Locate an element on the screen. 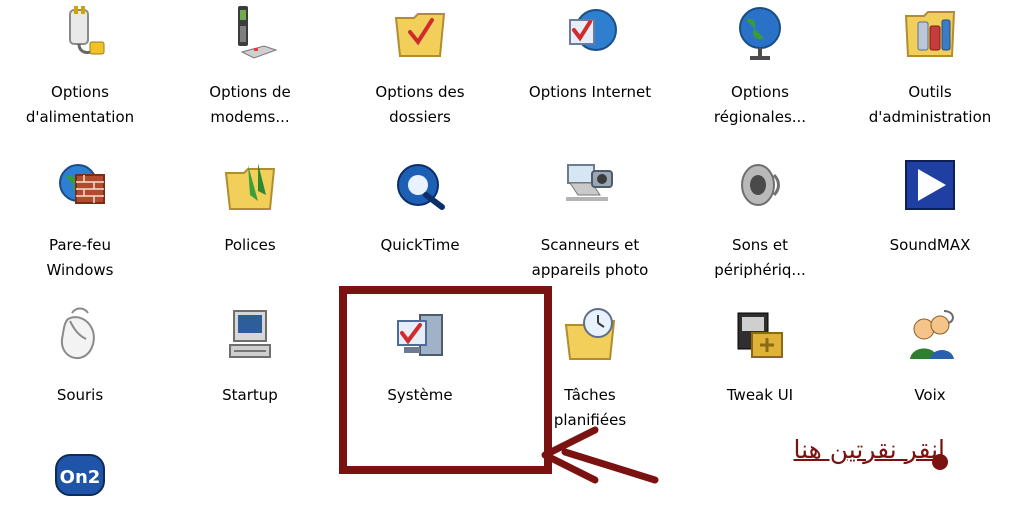 The image size is (1015, 523). item-options-internet: Options Internet is located at coordinates (590, 53).